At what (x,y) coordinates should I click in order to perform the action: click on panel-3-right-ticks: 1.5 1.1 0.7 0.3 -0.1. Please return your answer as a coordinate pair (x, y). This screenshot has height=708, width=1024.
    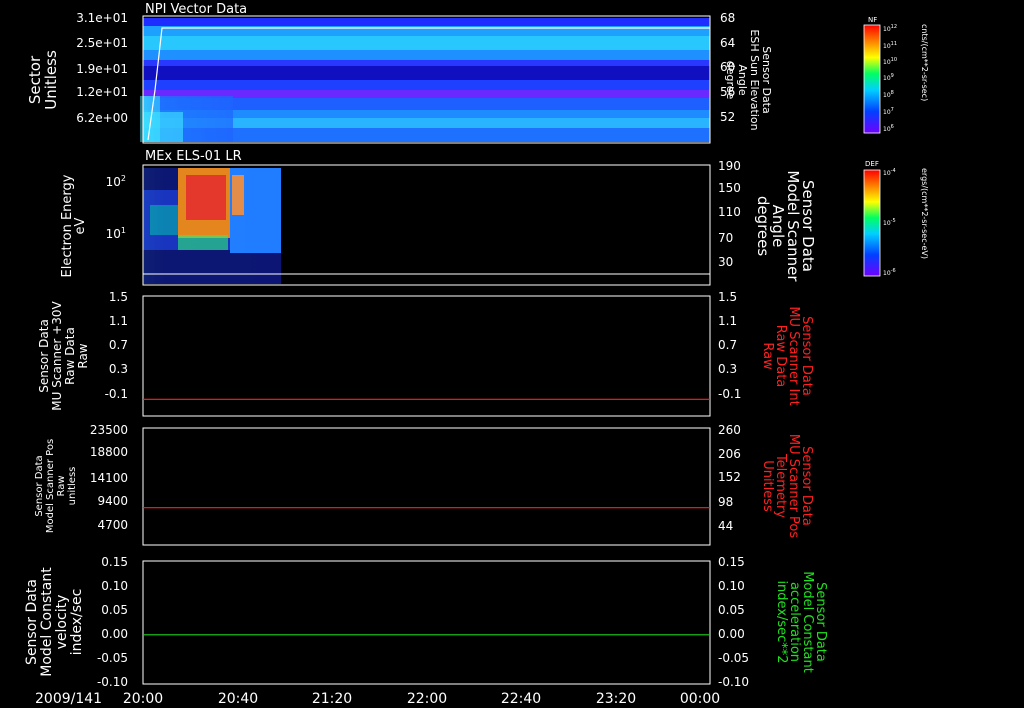
    Looking at the image, I should click on (729, 345).